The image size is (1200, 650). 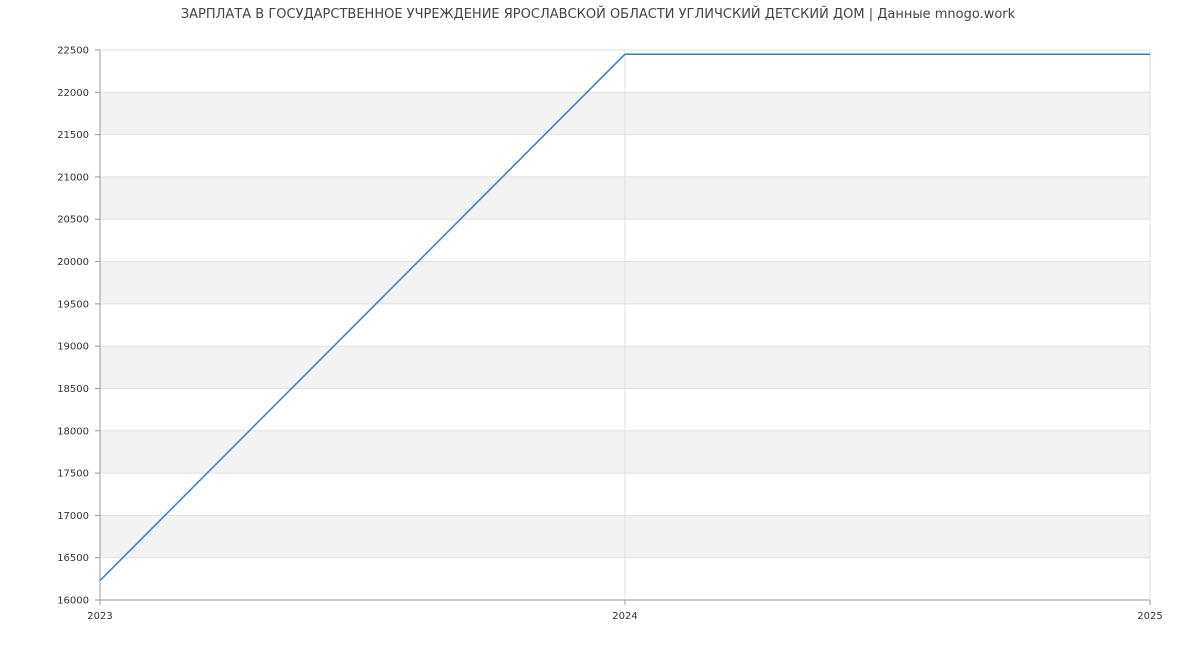 What do you see at coordinates (73, 304) in the screenshot?
I see `y-tick-label-19500: 19500` at bounding box center [73, 304].